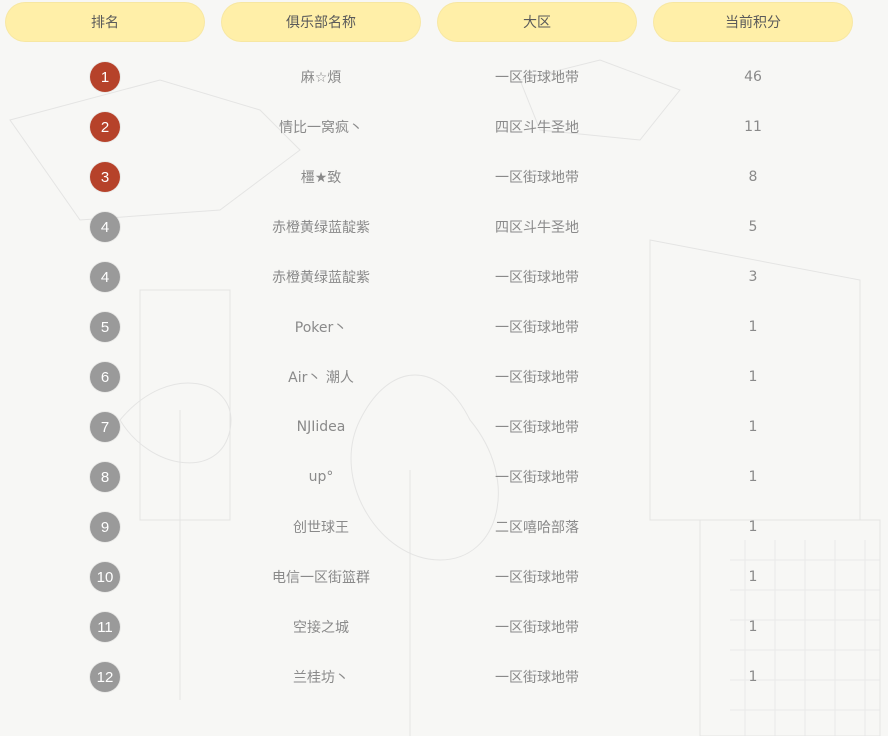 The width and height of the screenshot is (888, 736). Describe the element at coordinates (444, 427) in the screenshot. I see `table-row: 7 NJIidea 一区街球地带 1` at that location.